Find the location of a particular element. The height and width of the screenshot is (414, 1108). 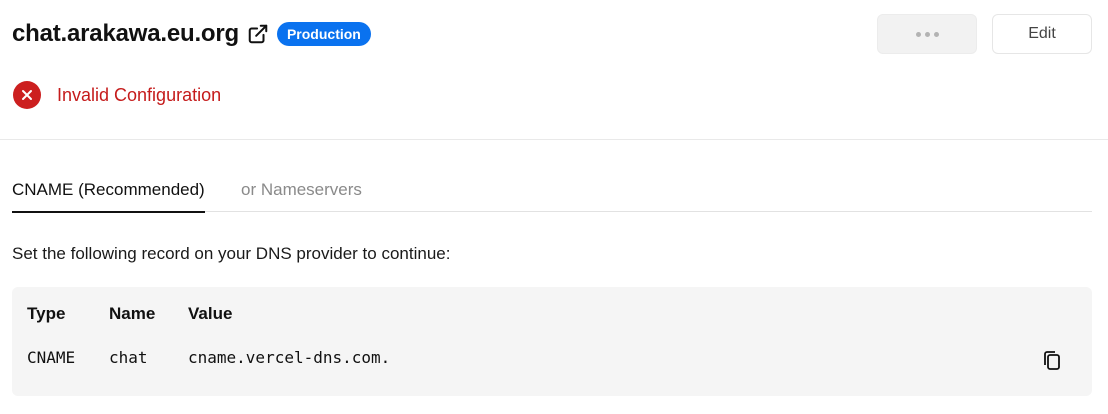

configuration-status: Invalid Configuration is located at coordinates (117, 95).